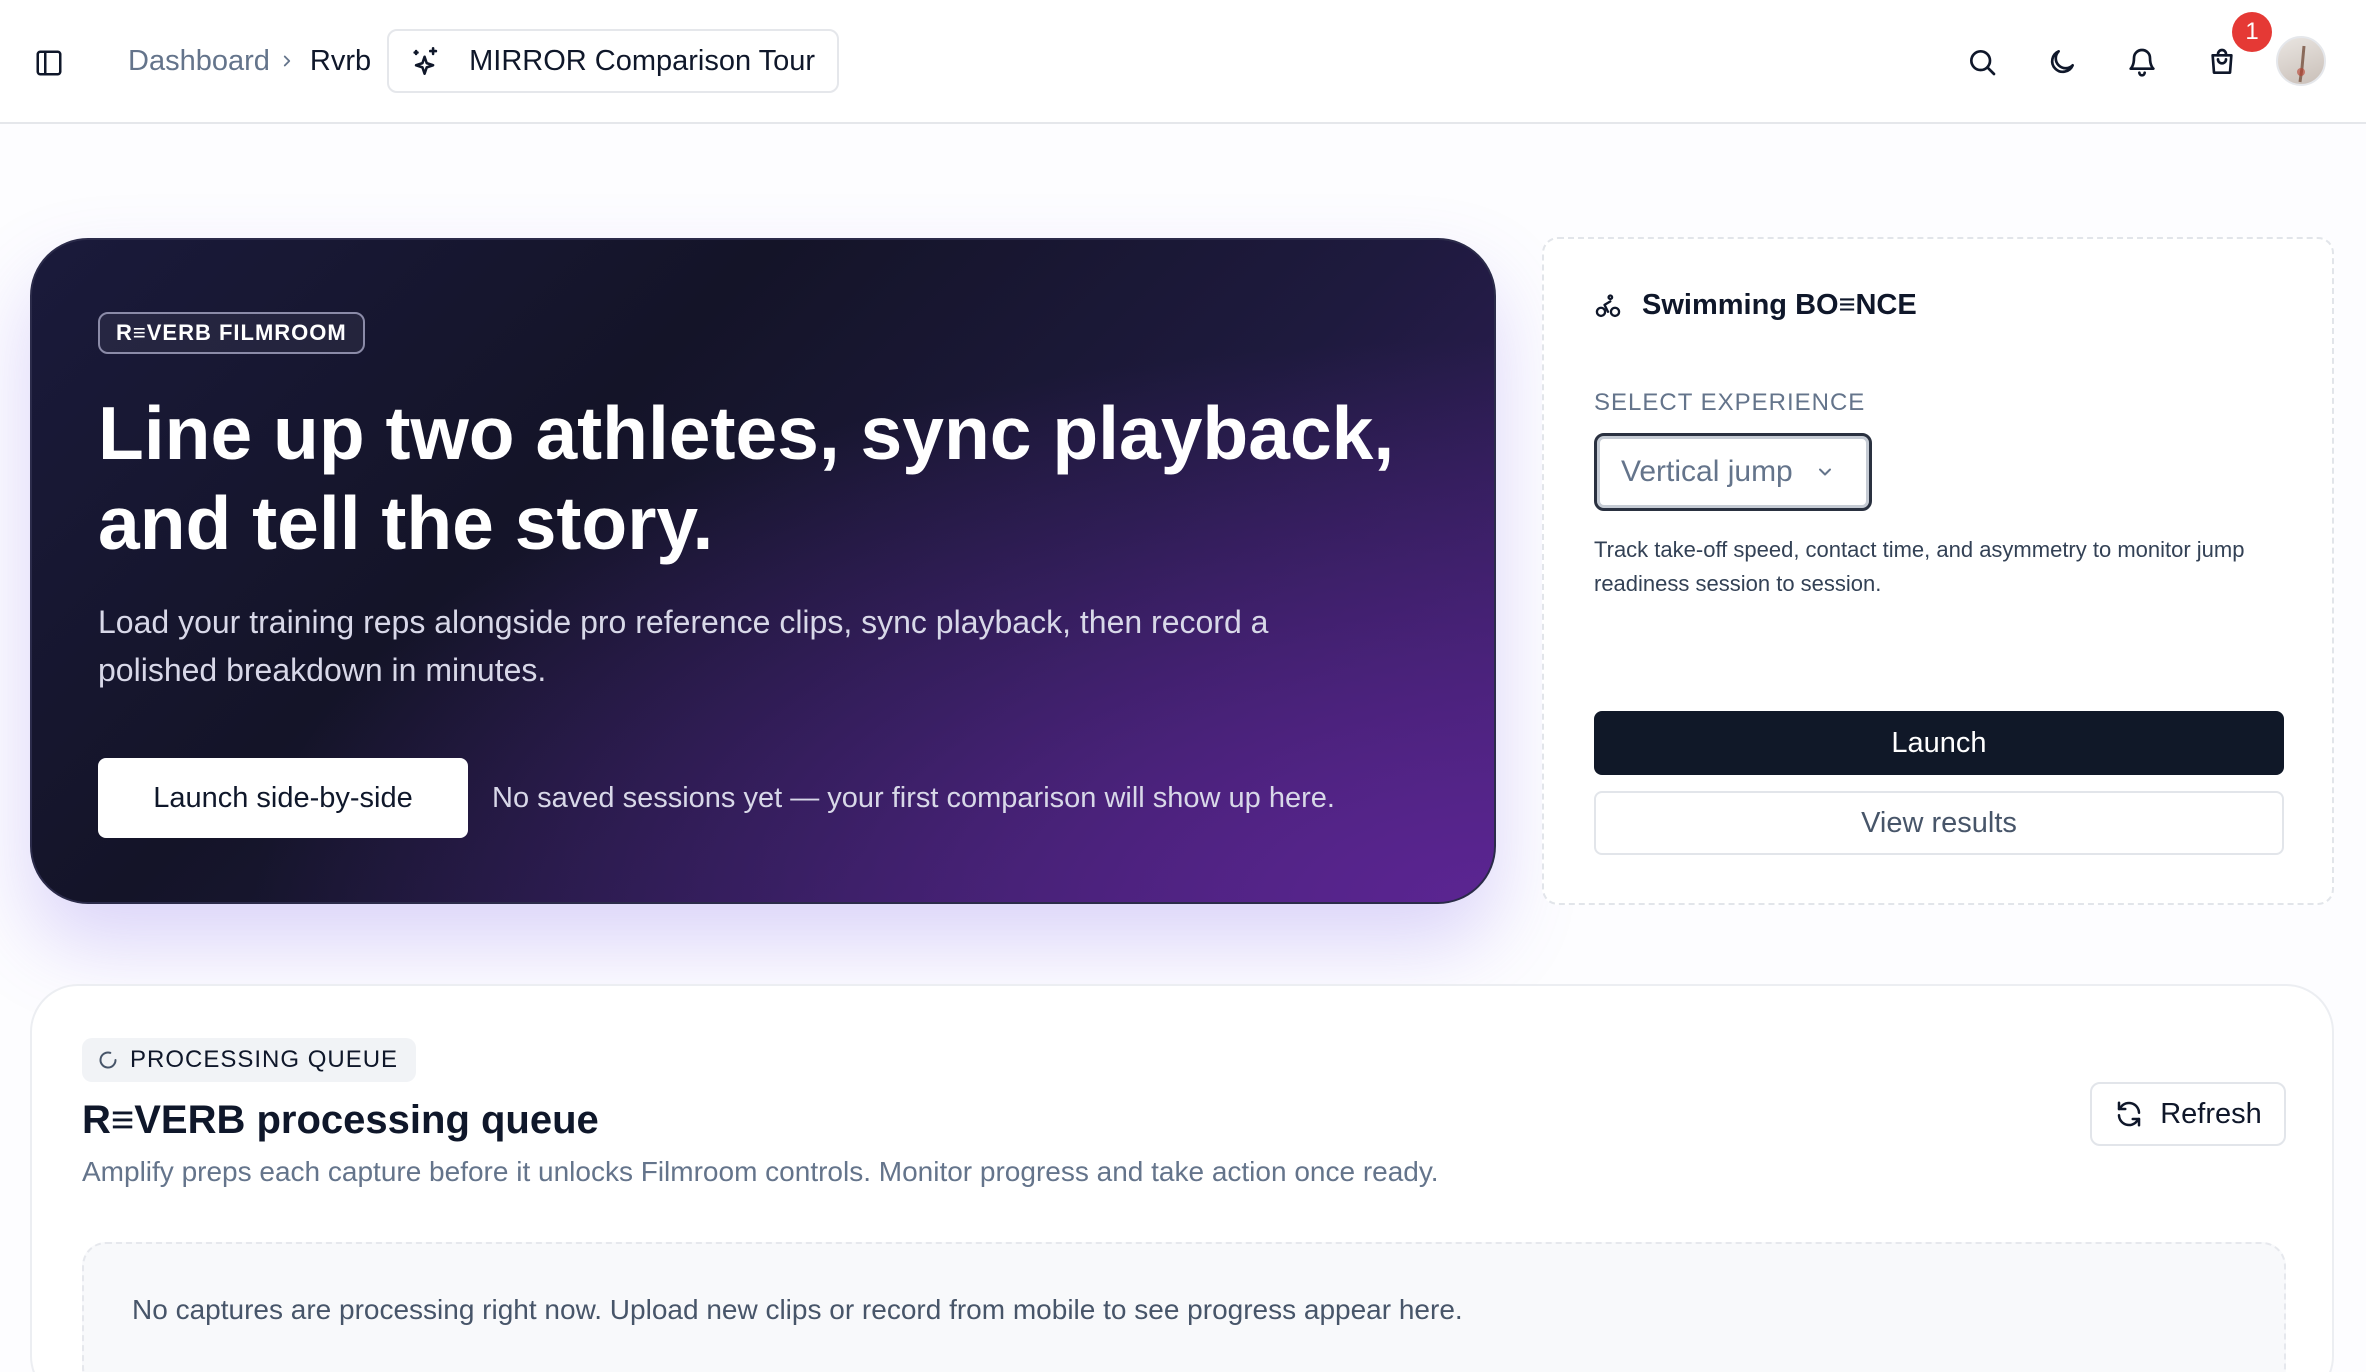 The width and height of the screenshot is (2366, 1372). I want to click on comparison-tour-button: MIRROR Comparison Tour, so click(613, 61).